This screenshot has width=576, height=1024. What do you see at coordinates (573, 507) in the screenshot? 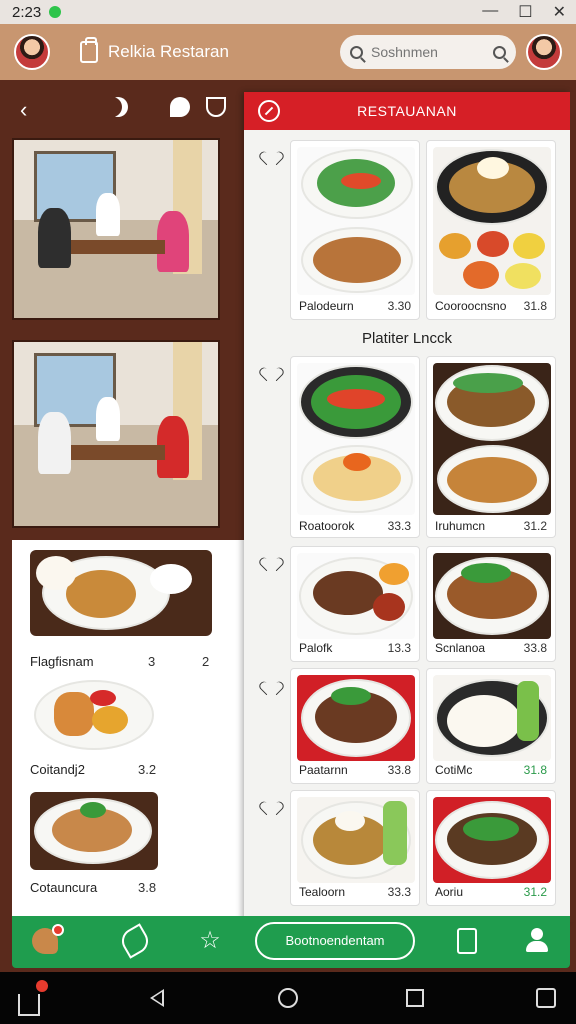
I see `right-edge-strip` at bounding box center [573, 507].